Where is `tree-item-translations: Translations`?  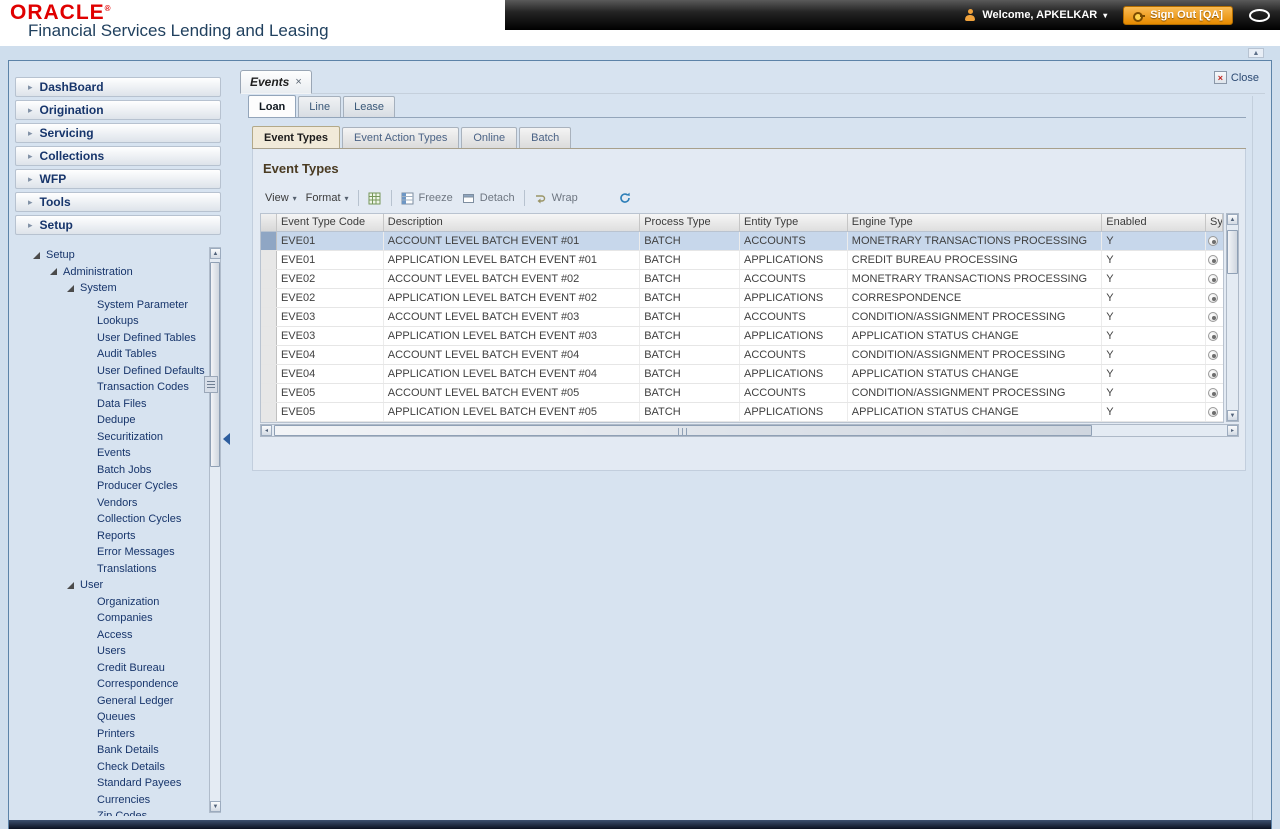
tree-item-translations: Translations is located at coordinates (111, 569).